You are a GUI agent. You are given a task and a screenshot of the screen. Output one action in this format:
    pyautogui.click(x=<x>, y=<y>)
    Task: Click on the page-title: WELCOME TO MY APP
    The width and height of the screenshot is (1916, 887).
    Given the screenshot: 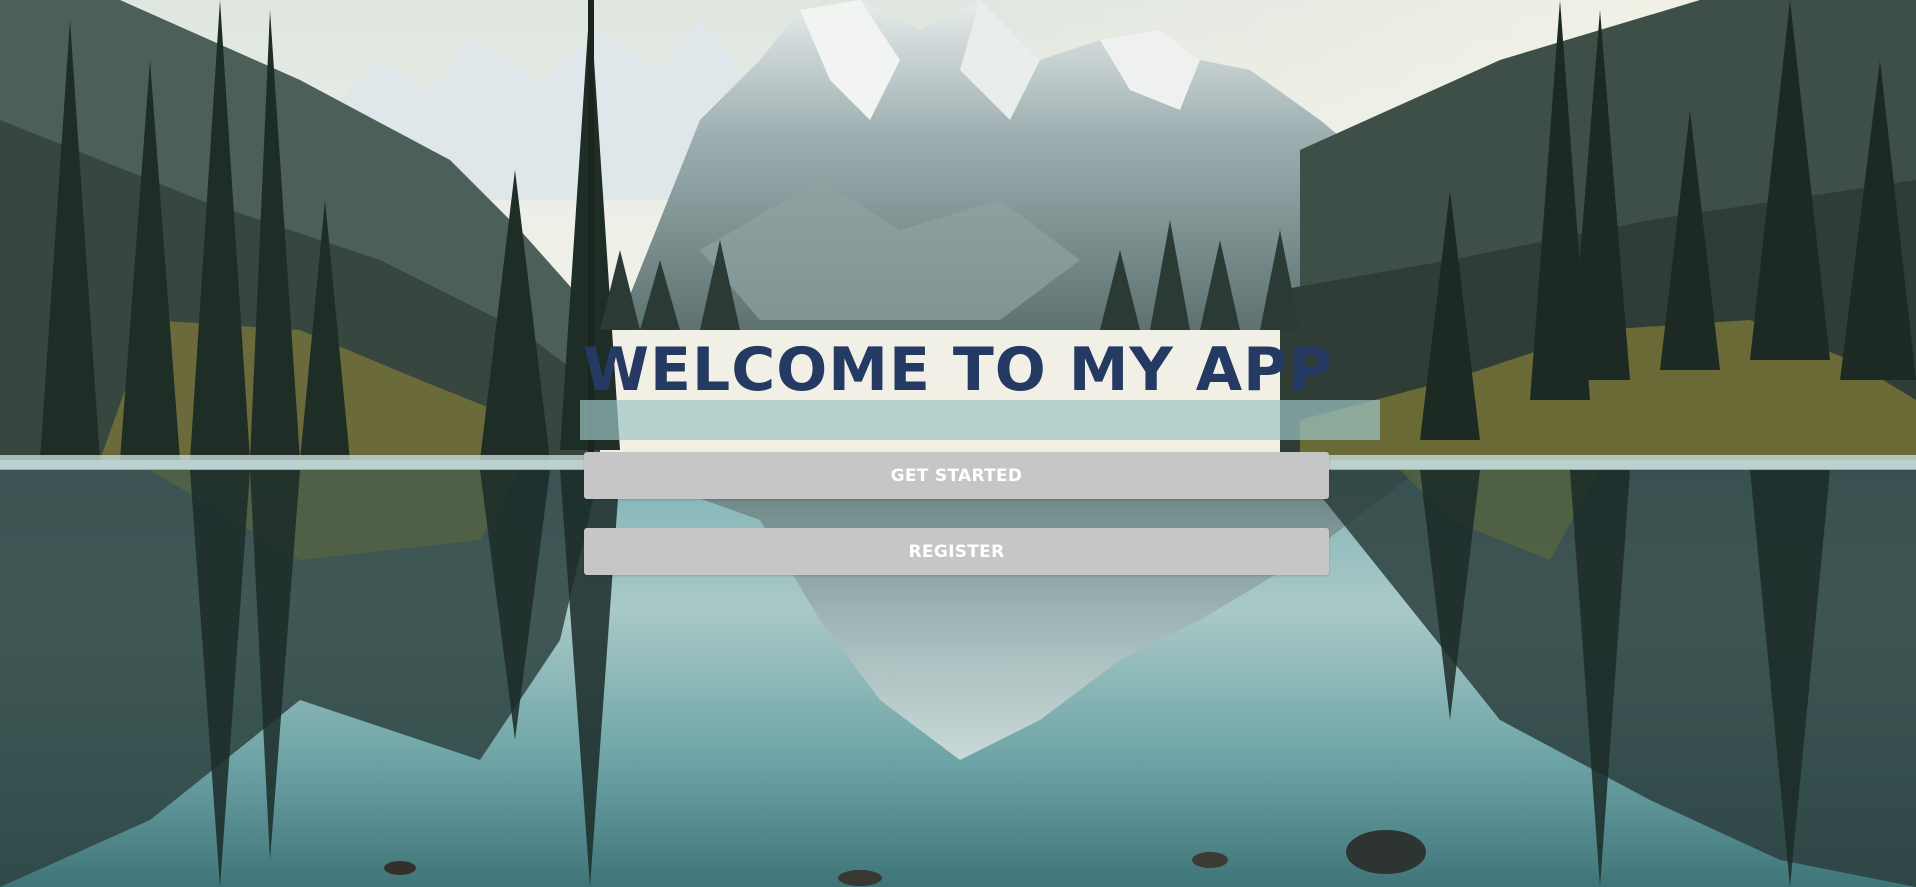 What is the action you would take?
    pyautogui.click(x=958, y=370)
    